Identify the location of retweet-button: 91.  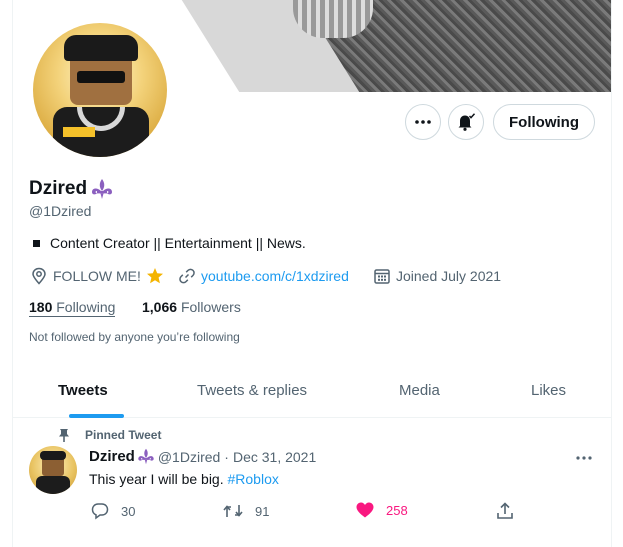
(246, 511).